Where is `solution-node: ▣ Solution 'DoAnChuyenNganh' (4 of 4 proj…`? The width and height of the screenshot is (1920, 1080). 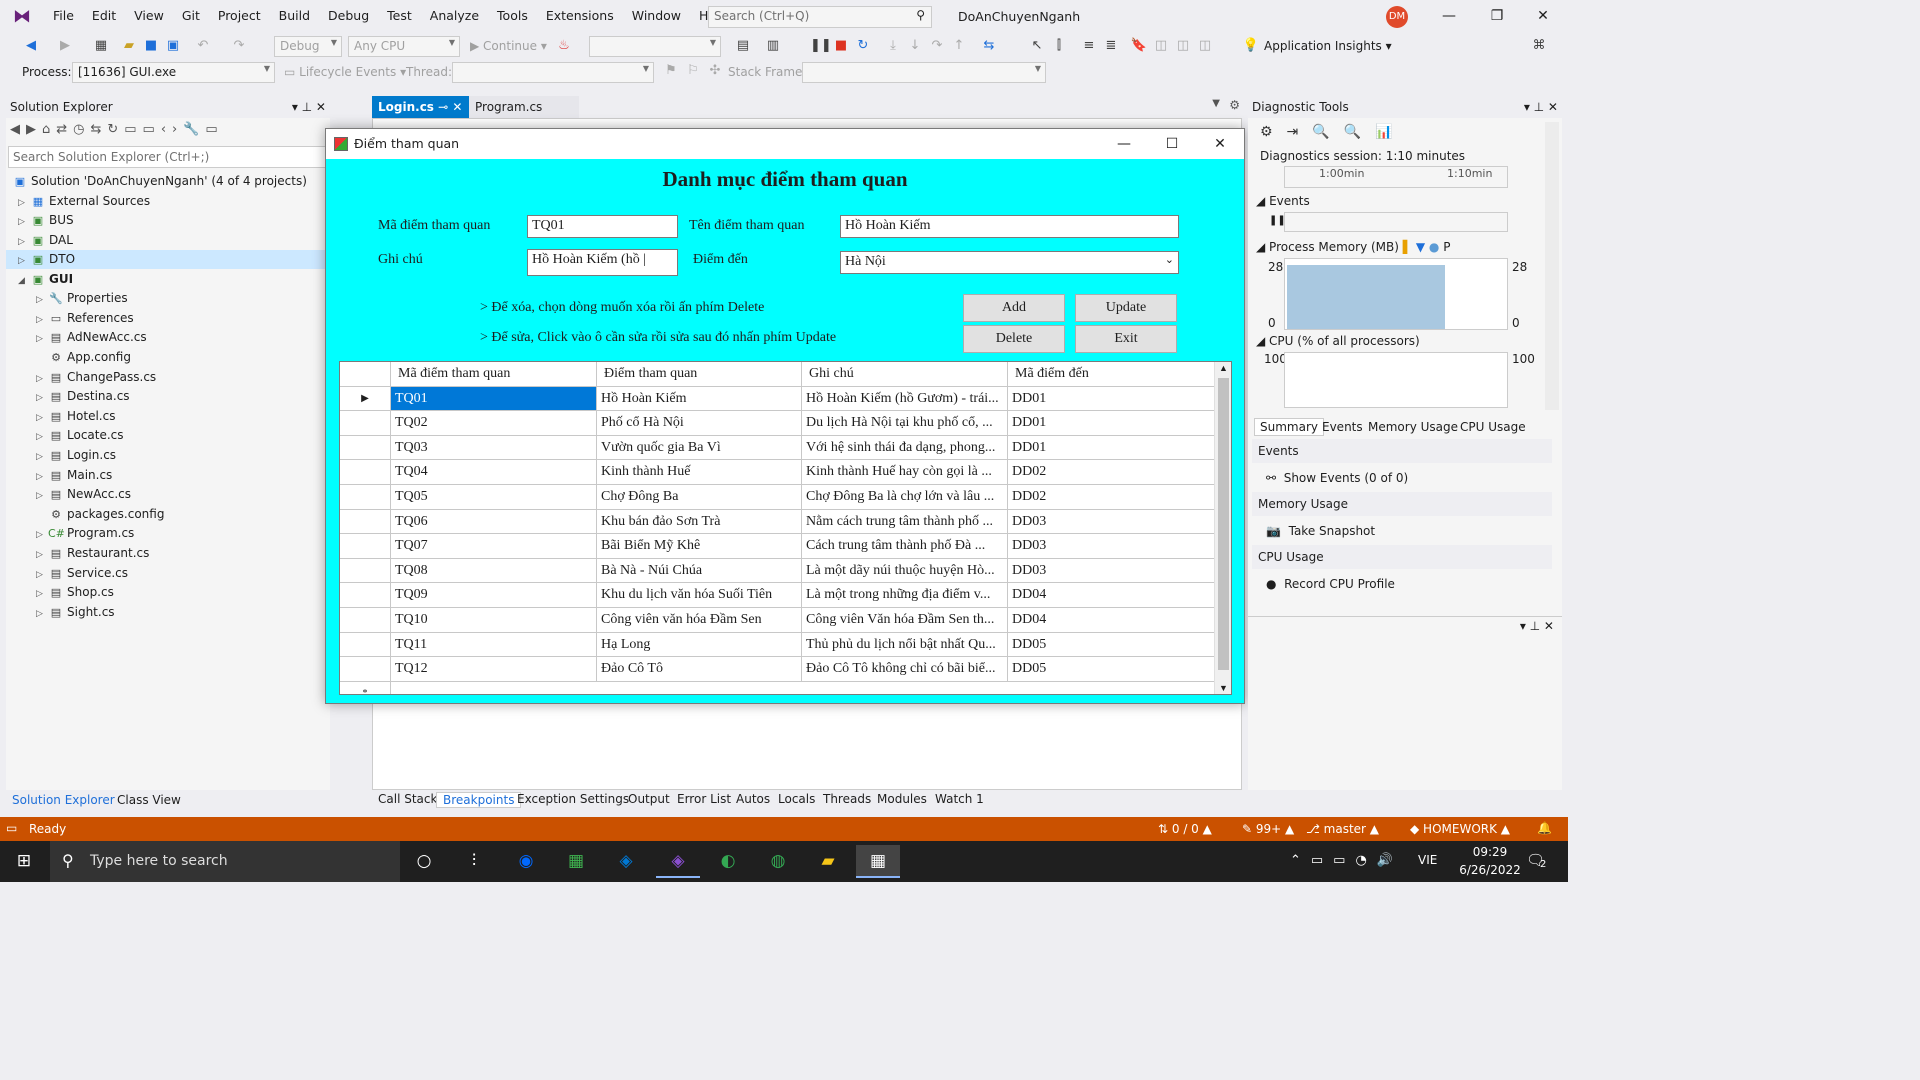 solution-node: ▣ Solution 'DoAnChuyenNganh' (4 of 4 proj… is located at coordinates (159, 181).